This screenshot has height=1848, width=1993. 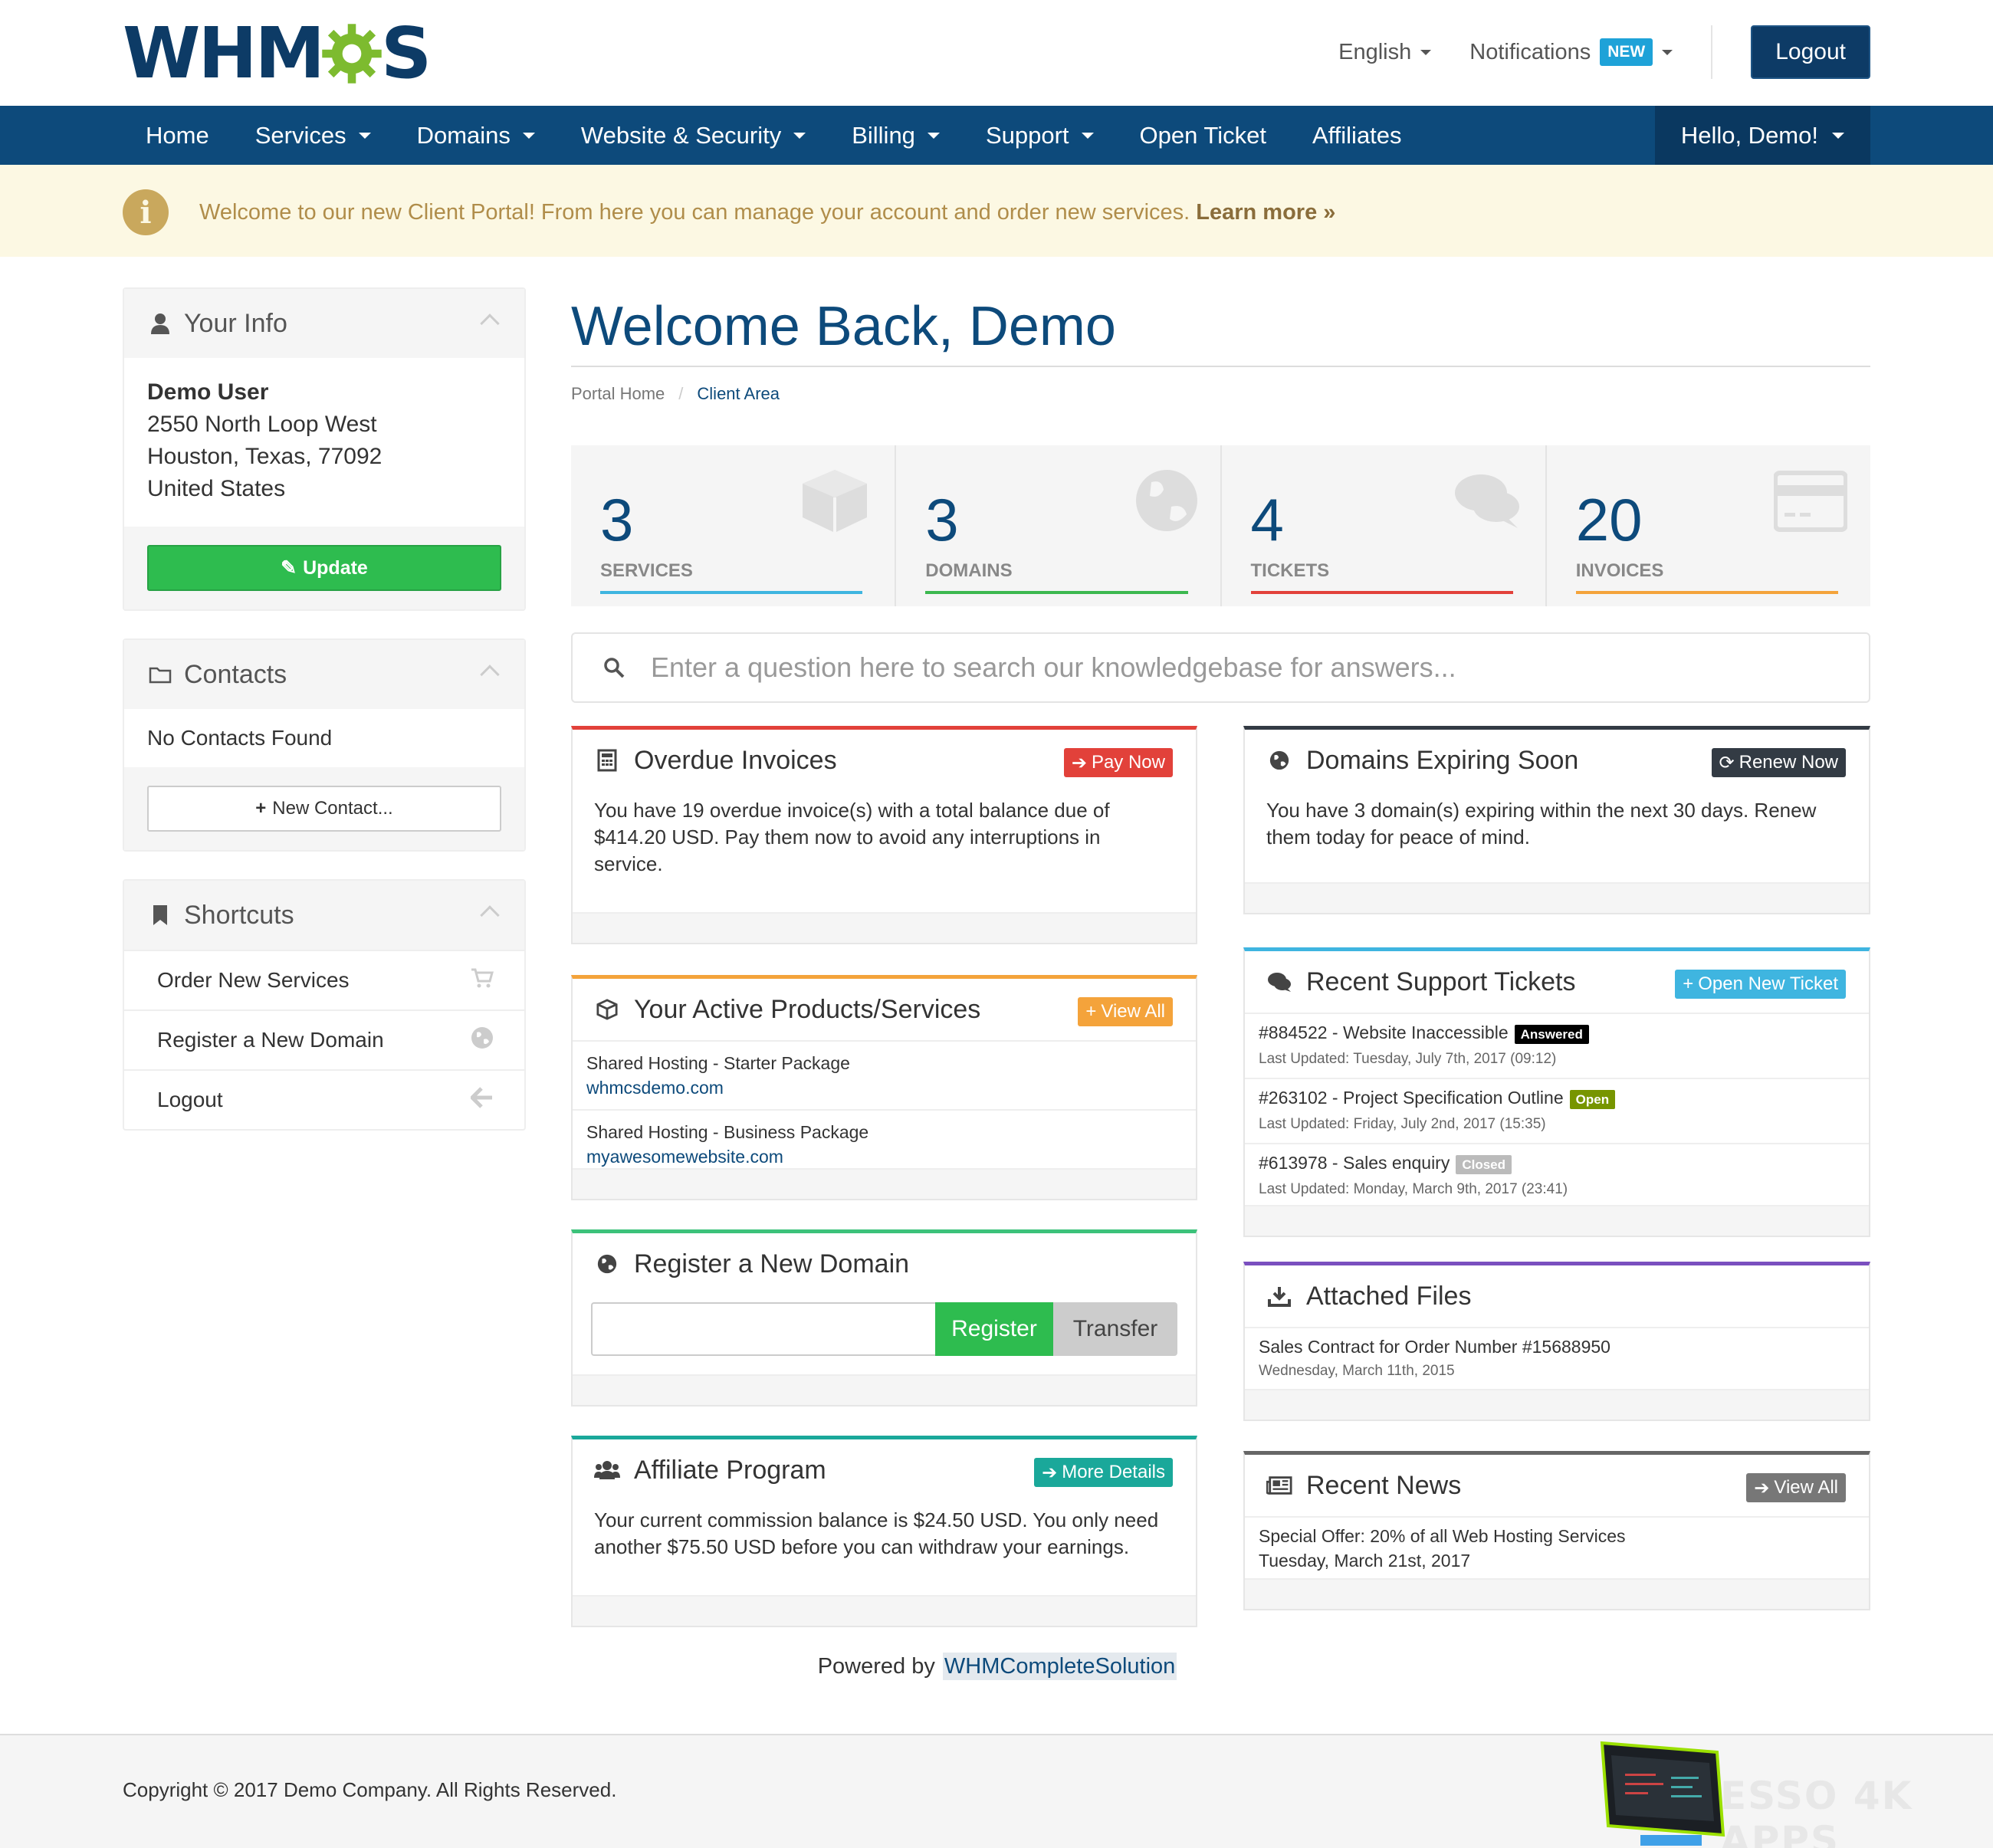 What do you see at coordinates (476, 135) in the screenshot?
I see `nav-domains: Domains` at bounding box center [476, 135].